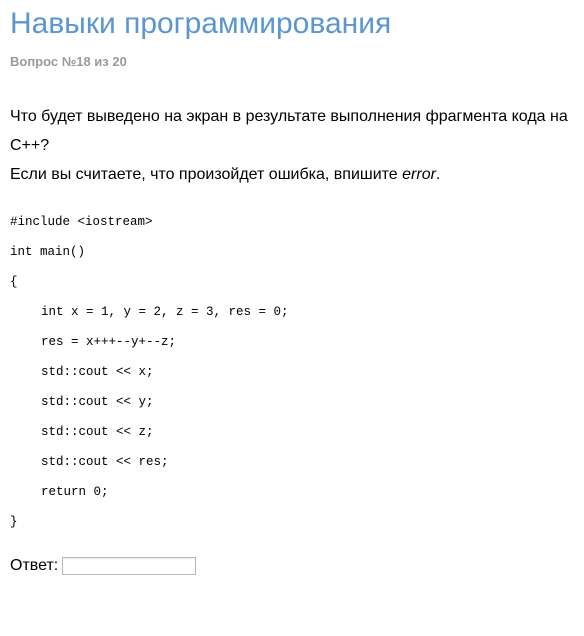 The height and width of the screenshot is (636, 584). What do you see at coordinates (81, 222) in the screenshot?
I see `code-line: #include <iostream>` at bounding box center [81, 222].